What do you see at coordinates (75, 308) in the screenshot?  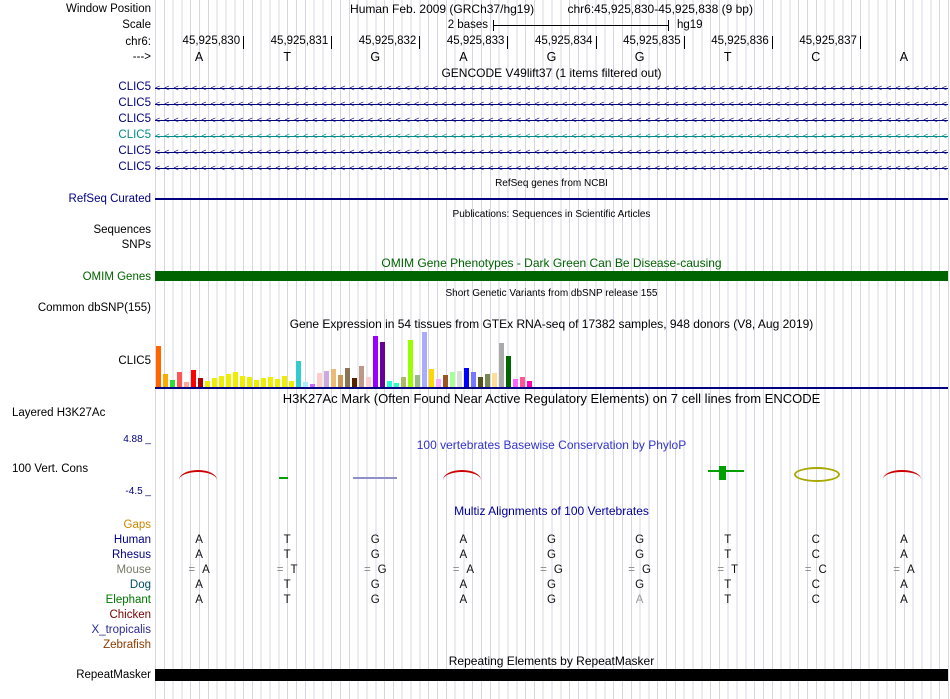 I see `common-dbsnp-label: Common dbSNP(155)` at bounding box center [75, 308].